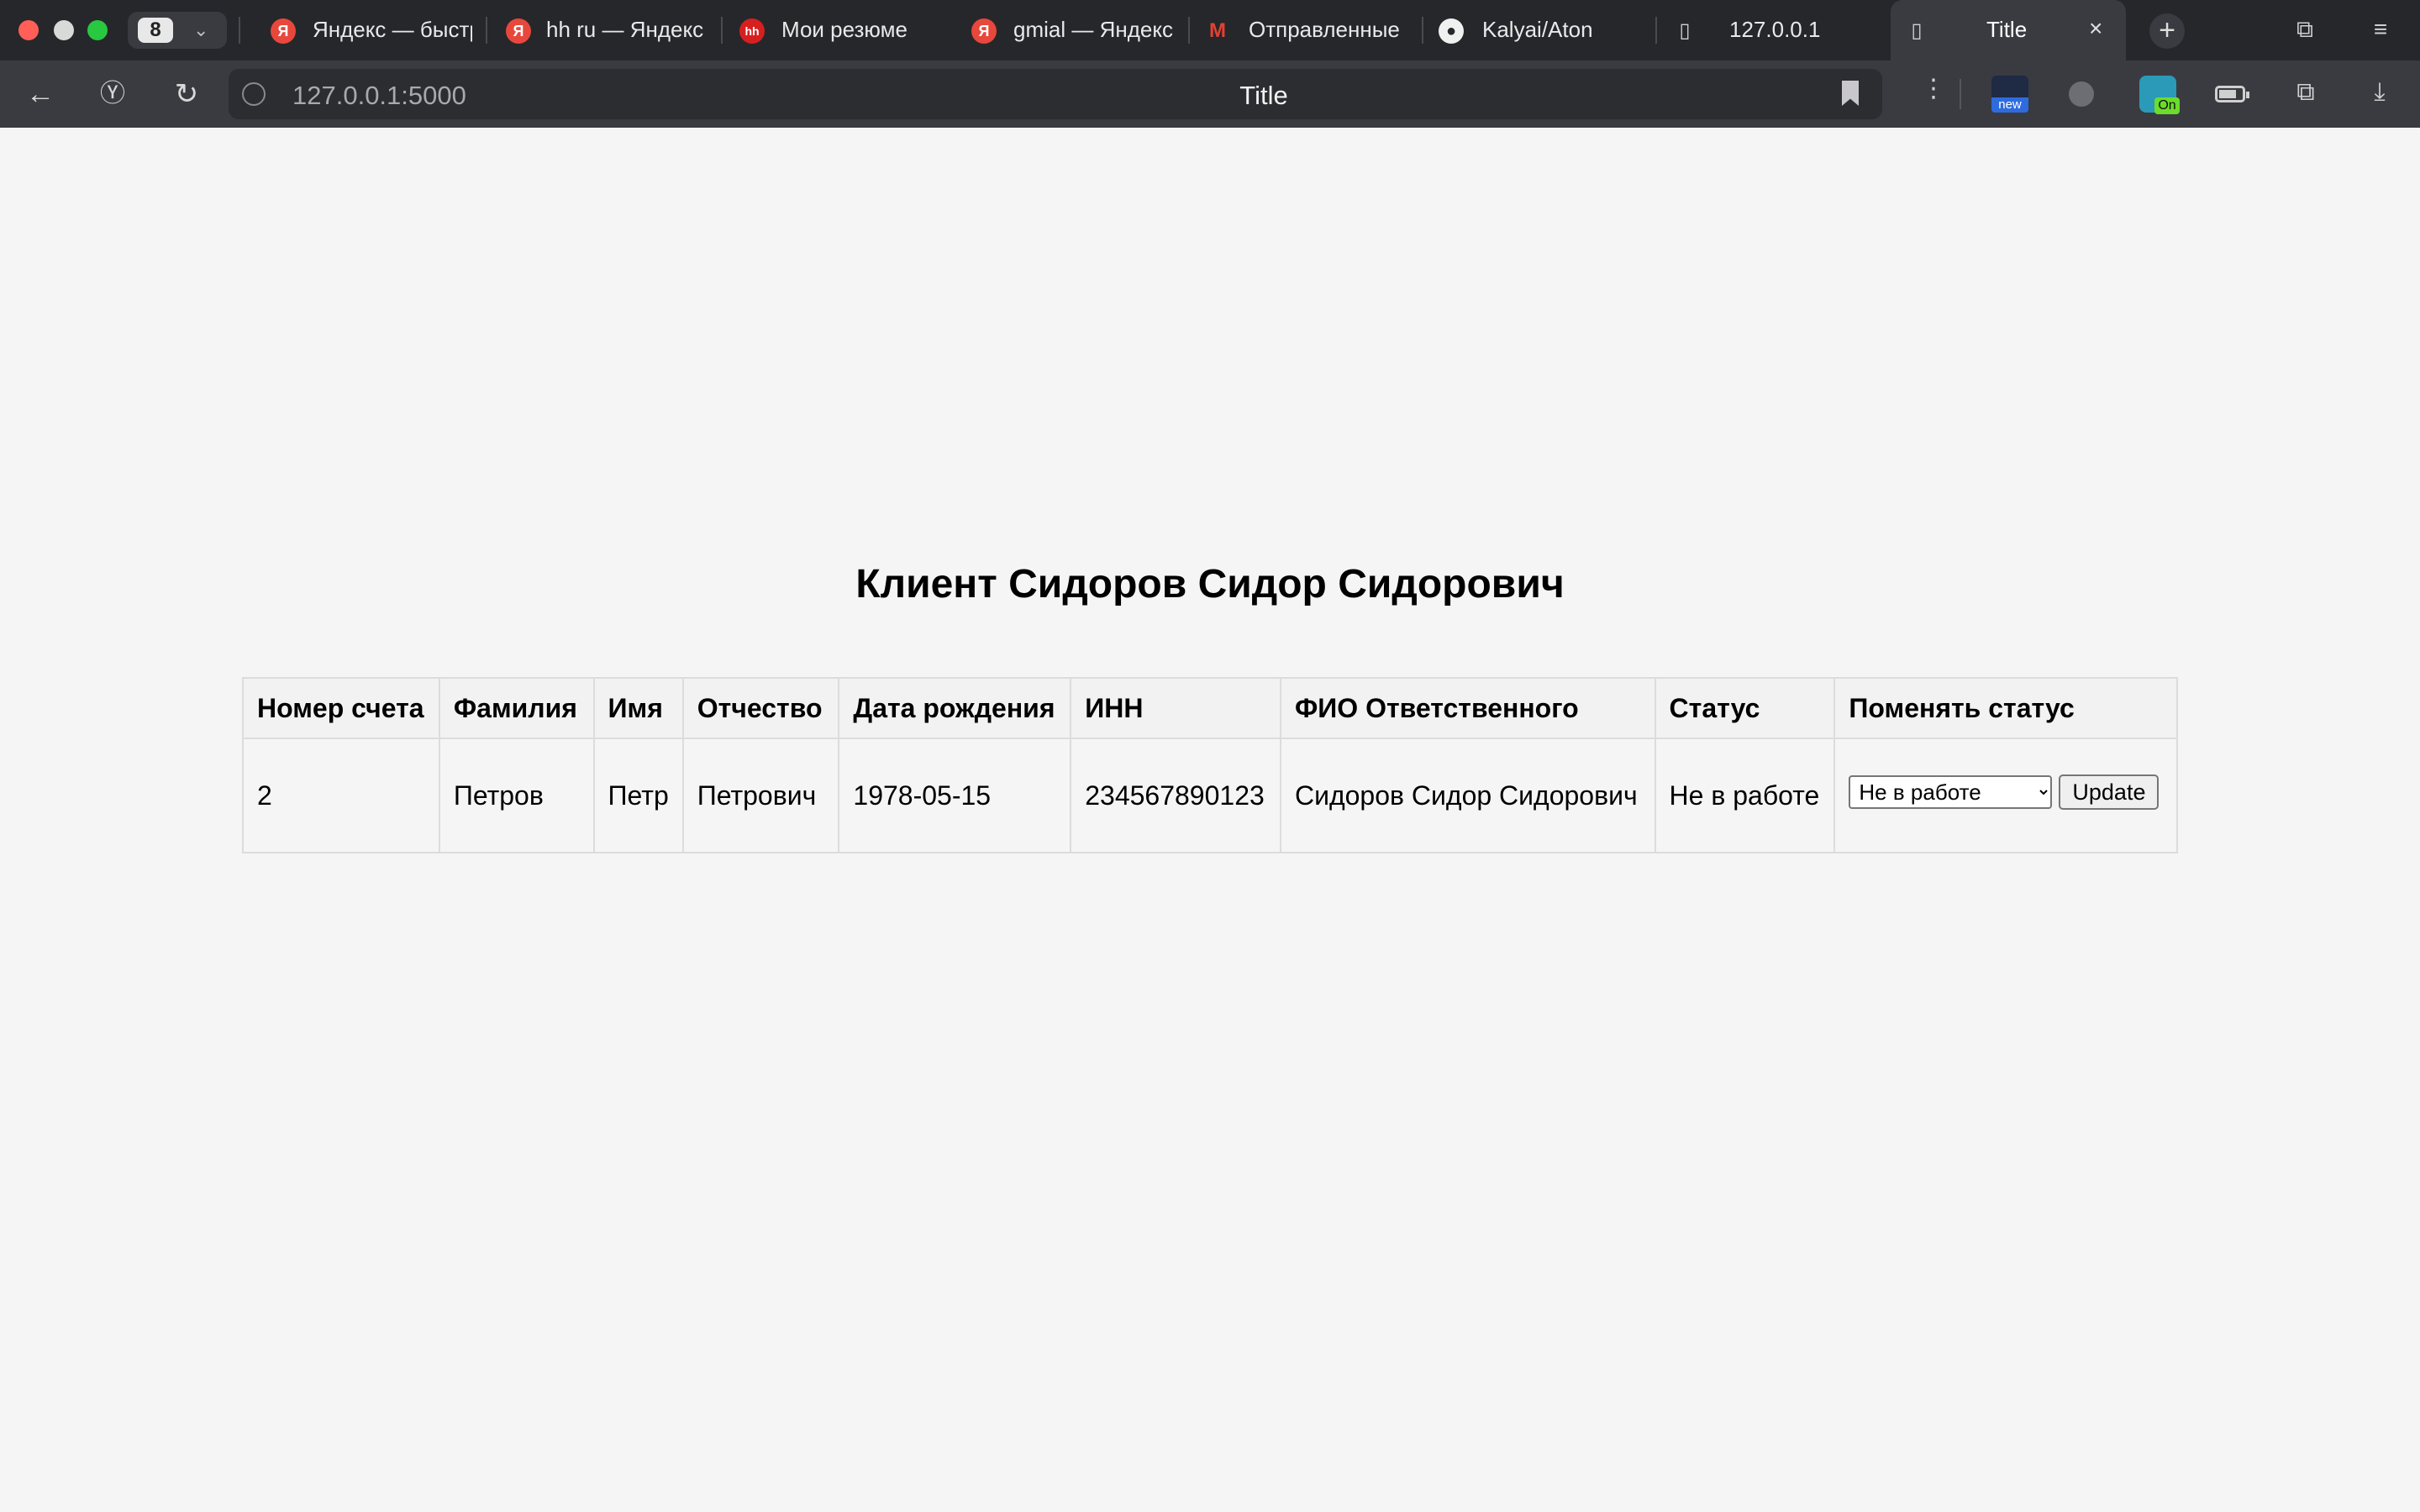  I want to click on tab-label: 127.0.0.1, so click(1775, 29).